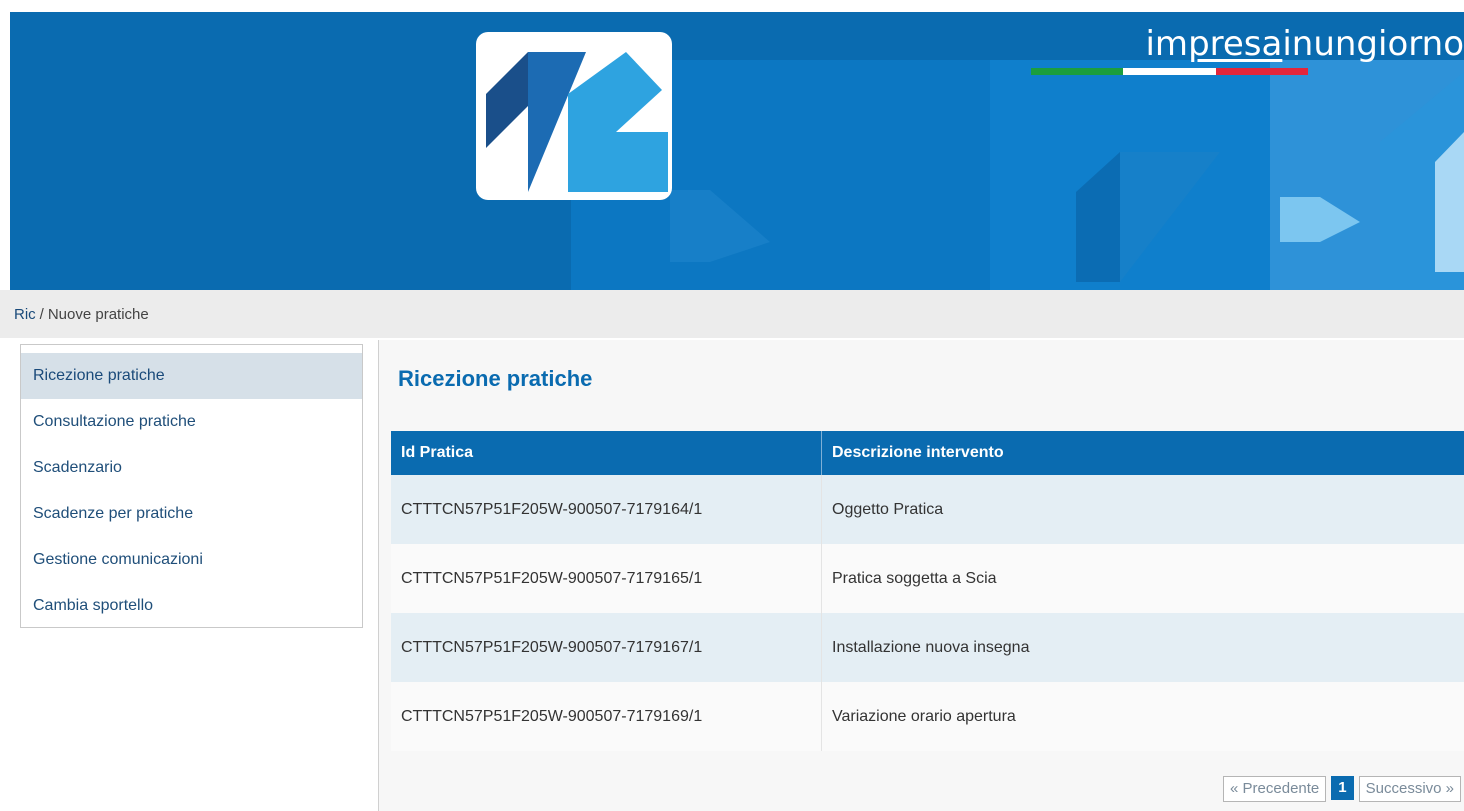 This screenshot has width=1464, height=811. I want to click on sidebar-item-gestione-comunicazioni: Gestione comunicazioni, so click(191, 560).